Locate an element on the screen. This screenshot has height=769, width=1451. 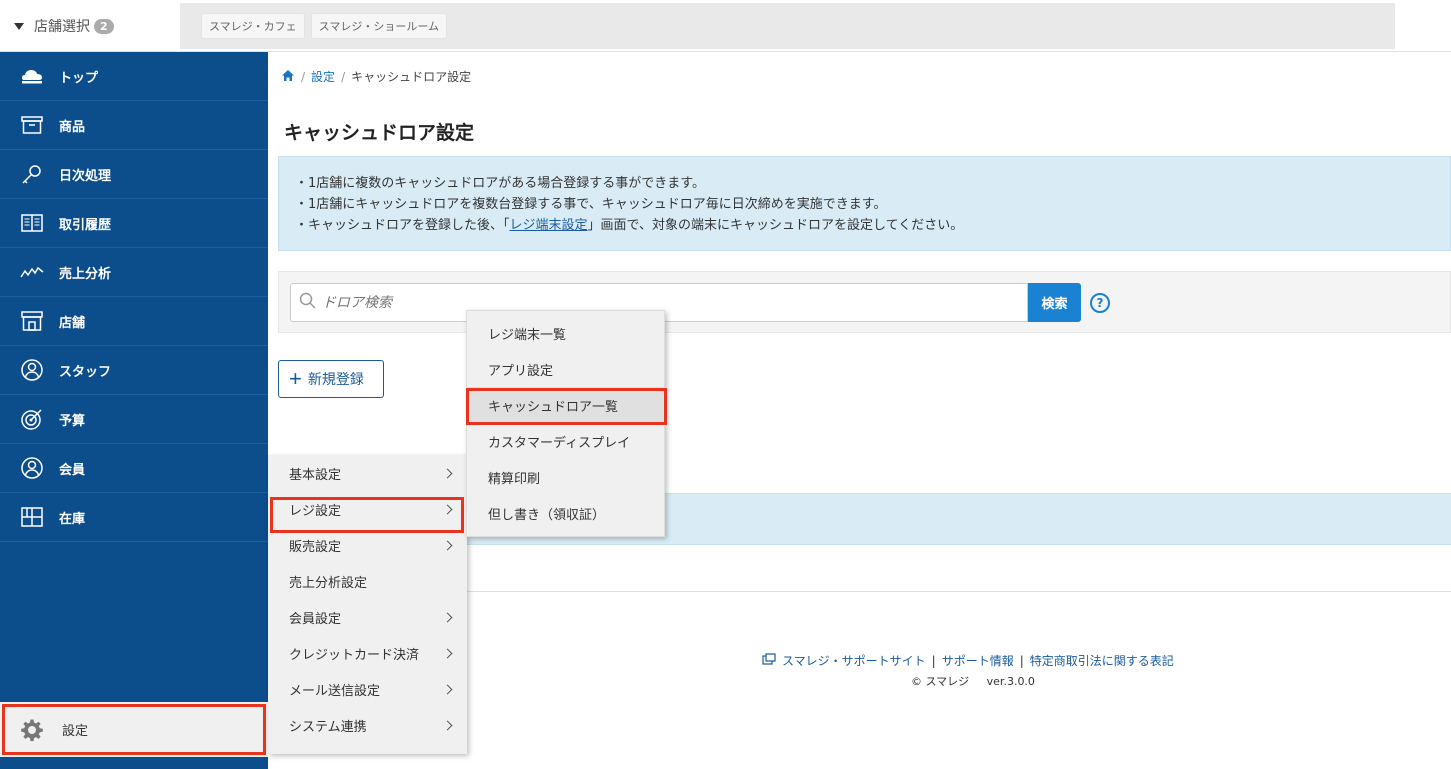
search-input is located at coordinates (622, 302).